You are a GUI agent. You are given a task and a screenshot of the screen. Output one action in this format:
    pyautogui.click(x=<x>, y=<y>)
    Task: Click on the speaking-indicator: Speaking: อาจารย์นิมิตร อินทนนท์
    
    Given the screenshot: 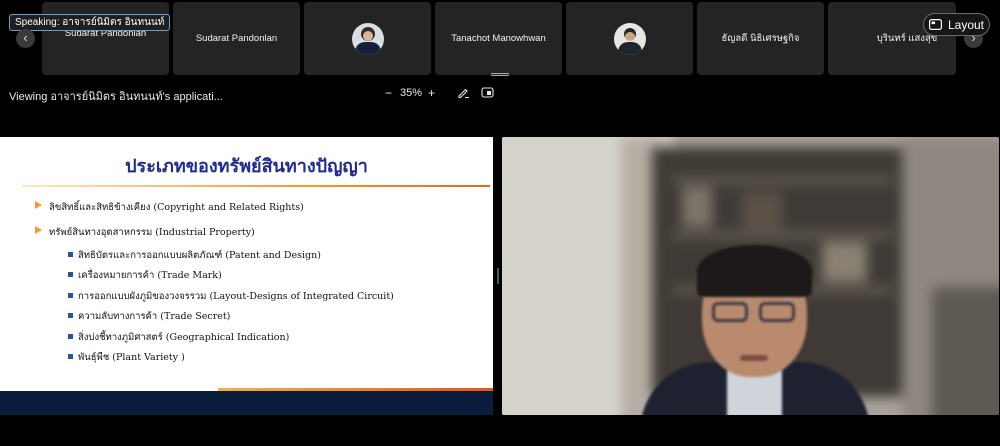 What is the action you would take?
    pyautogui.click(x=90, y=22)
    